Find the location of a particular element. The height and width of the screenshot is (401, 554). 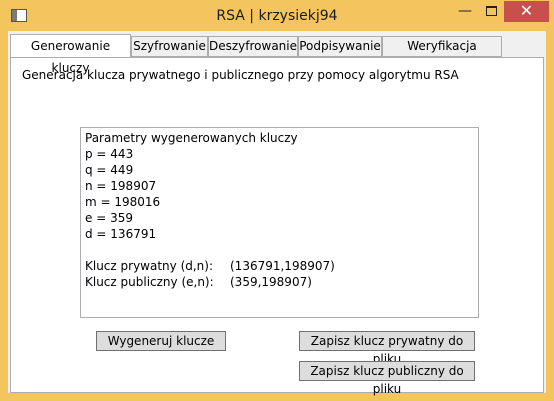

minimize-button: — is located at coordinates (465, 11).